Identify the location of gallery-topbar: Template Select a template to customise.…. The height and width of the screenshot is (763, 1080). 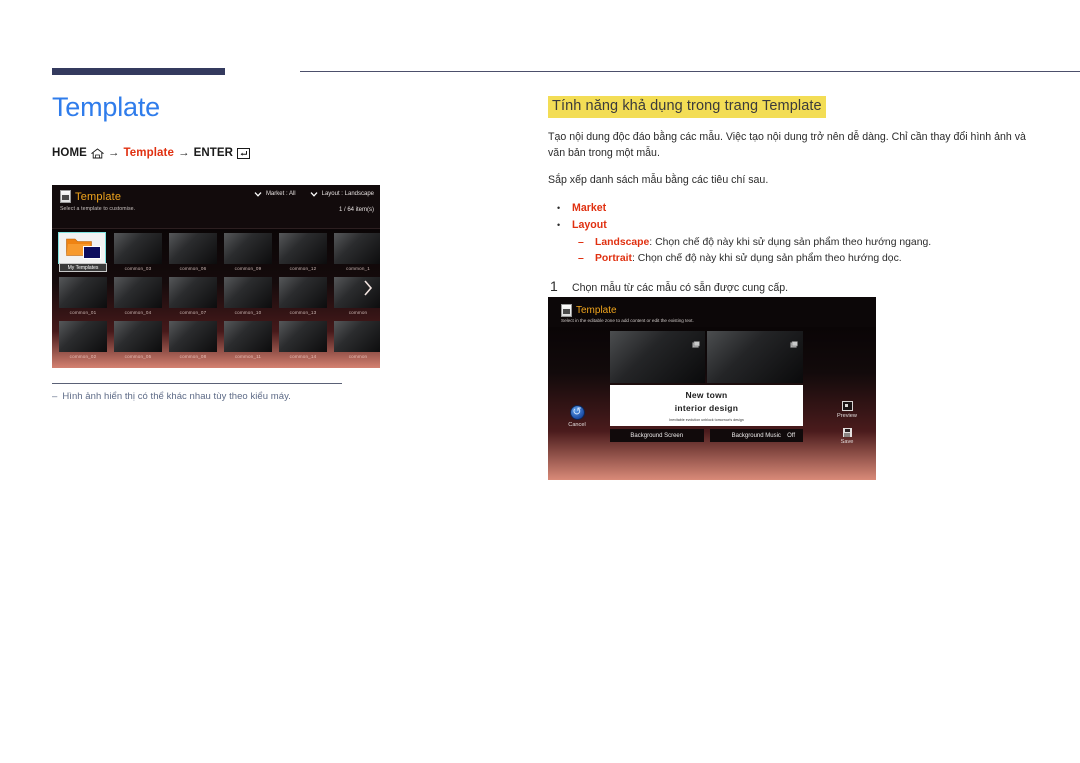
(216, 207).